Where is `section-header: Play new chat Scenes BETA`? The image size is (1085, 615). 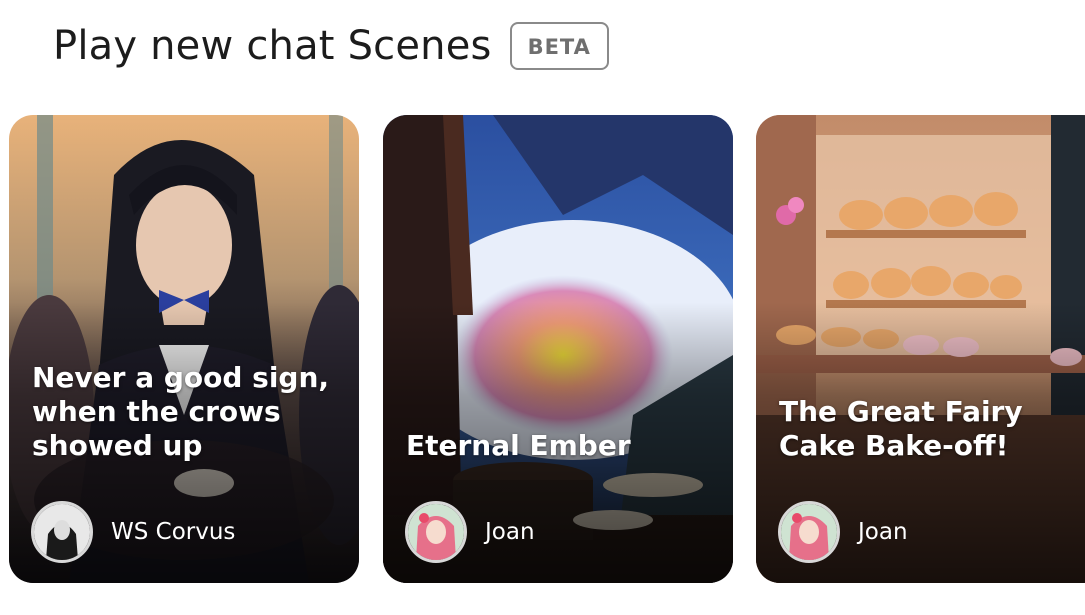
section-header: Play new chat Scenes BETA is located at coordinates (331, 46).